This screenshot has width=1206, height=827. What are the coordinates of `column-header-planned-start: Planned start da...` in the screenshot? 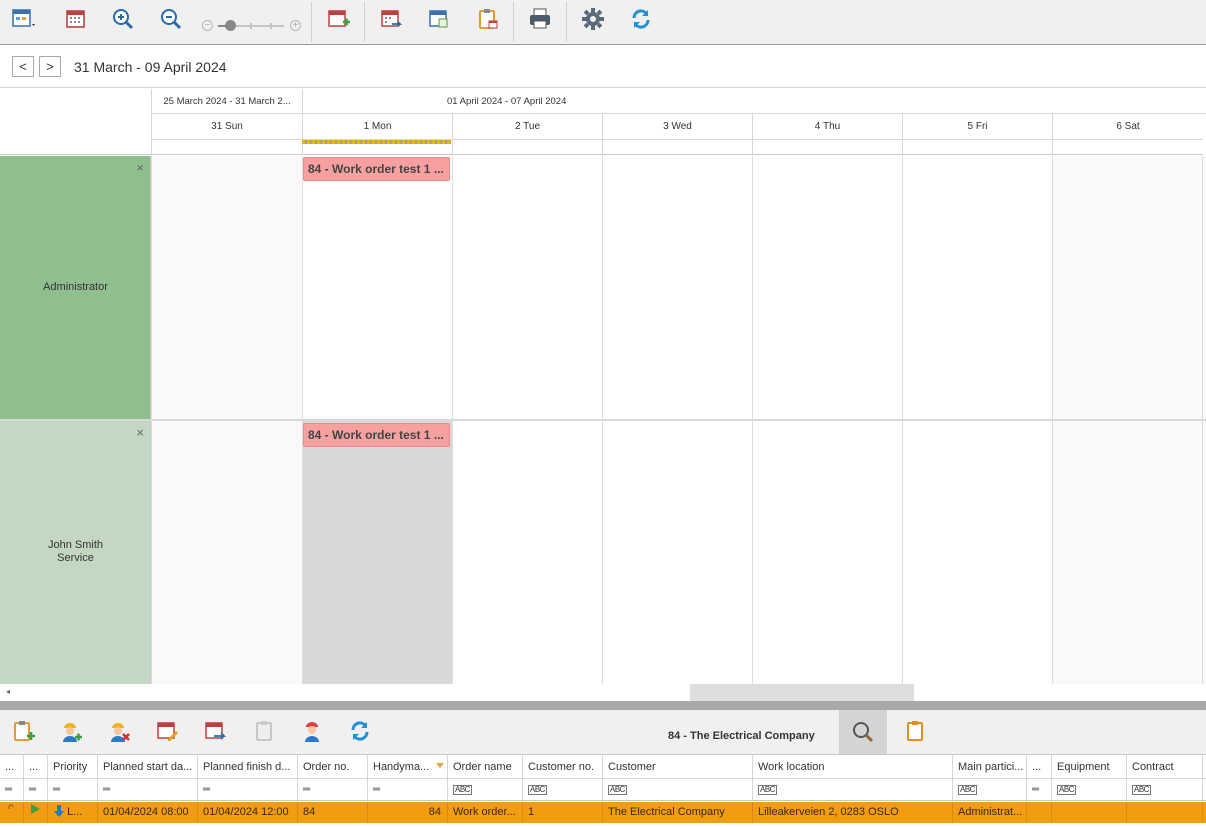 It's located at (148, 766).